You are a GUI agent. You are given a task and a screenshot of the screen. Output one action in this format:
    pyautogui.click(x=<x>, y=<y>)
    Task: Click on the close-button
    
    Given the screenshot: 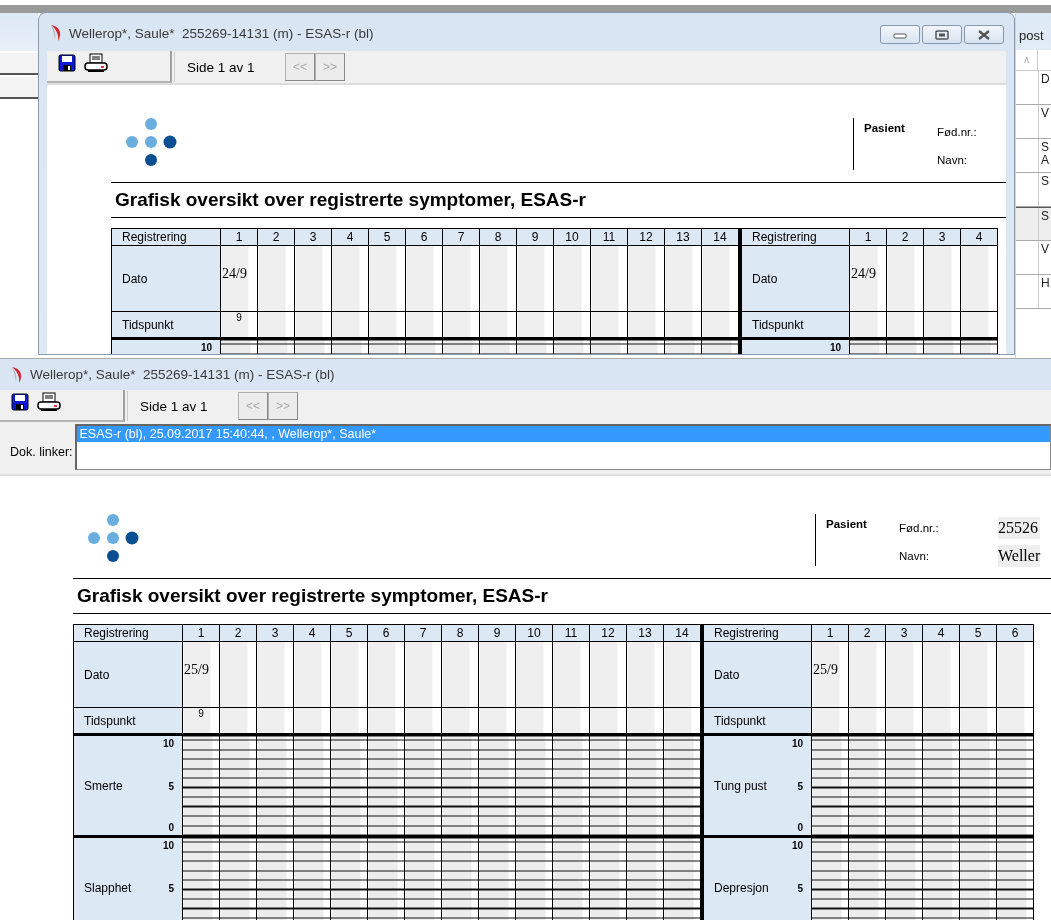 What is the action you would take?
    pyautogui.click(x=984, y=34)
    